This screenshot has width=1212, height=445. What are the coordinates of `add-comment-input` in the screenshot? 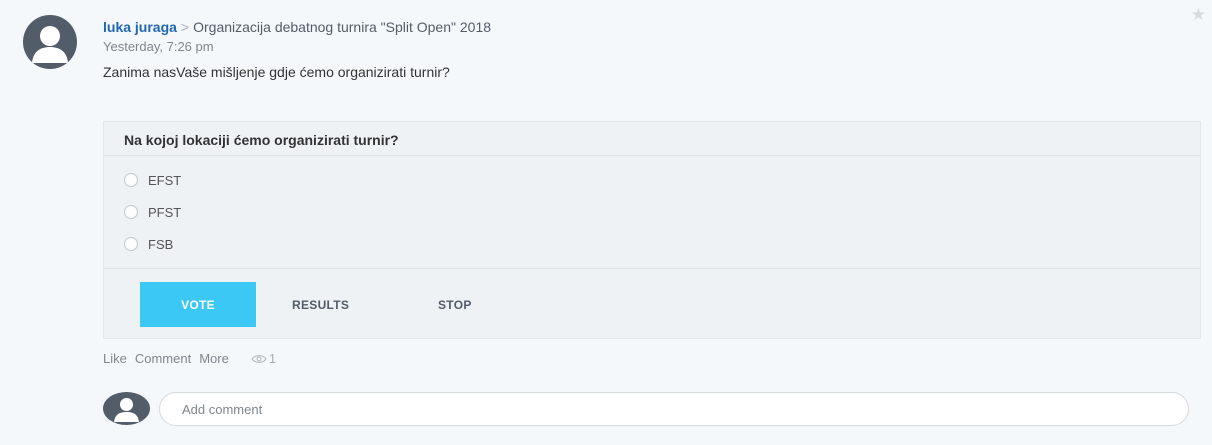 It's located at (674, 409).